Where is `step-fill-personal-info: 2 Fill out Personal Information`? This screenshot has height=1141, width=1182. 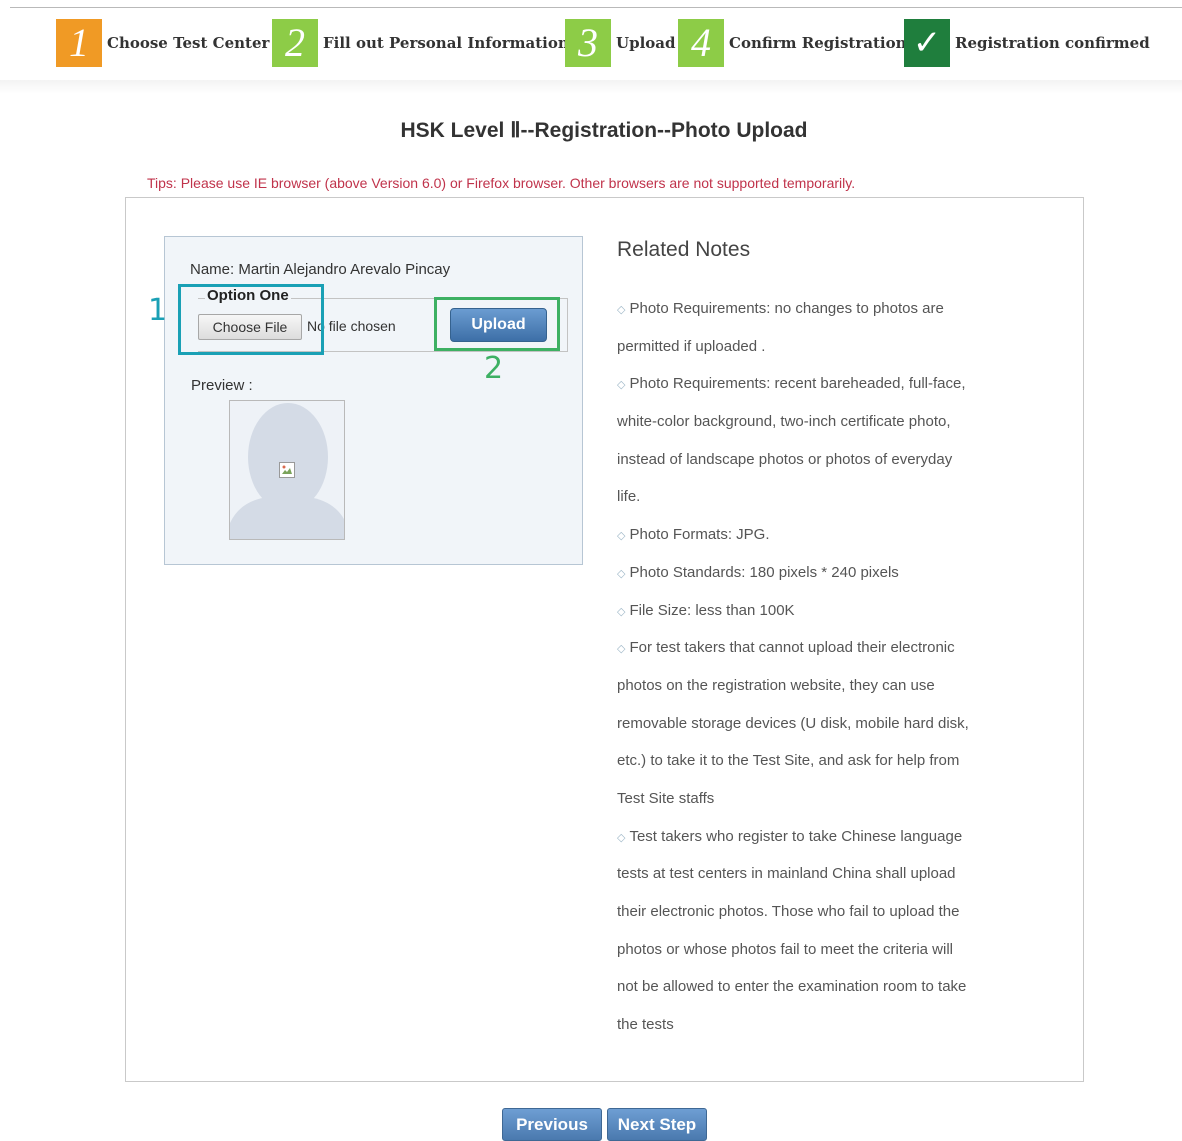 step-fill-personal-info: 2 Fill out Personal Information is located at coordinates (420, 43).